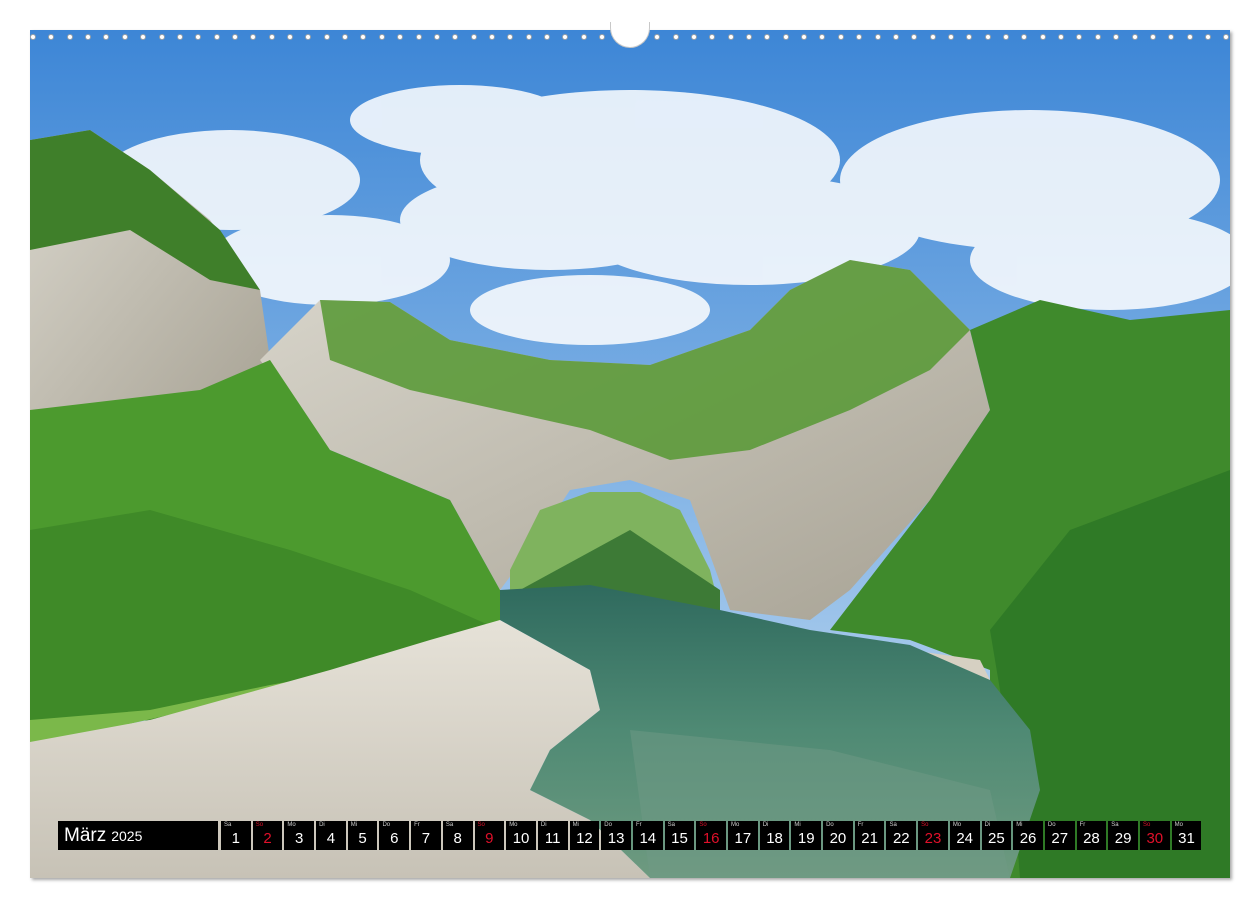  I want to click on day-cell: Mo 17, so click(743, 835).